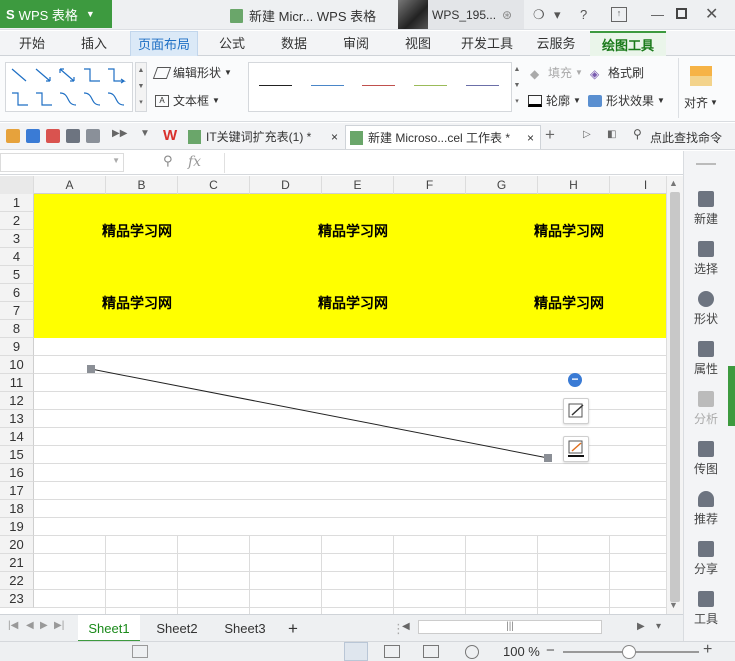 The image size is (735, 661). I want to click on page-icon, so click(140, 651).